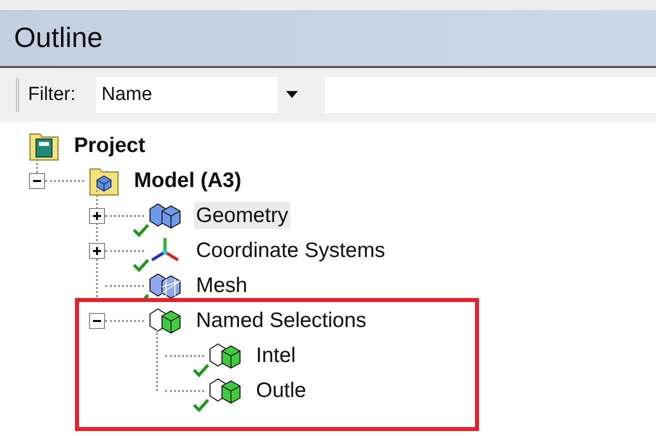  I want to click on tree-item: Intel, so click(276, 355).